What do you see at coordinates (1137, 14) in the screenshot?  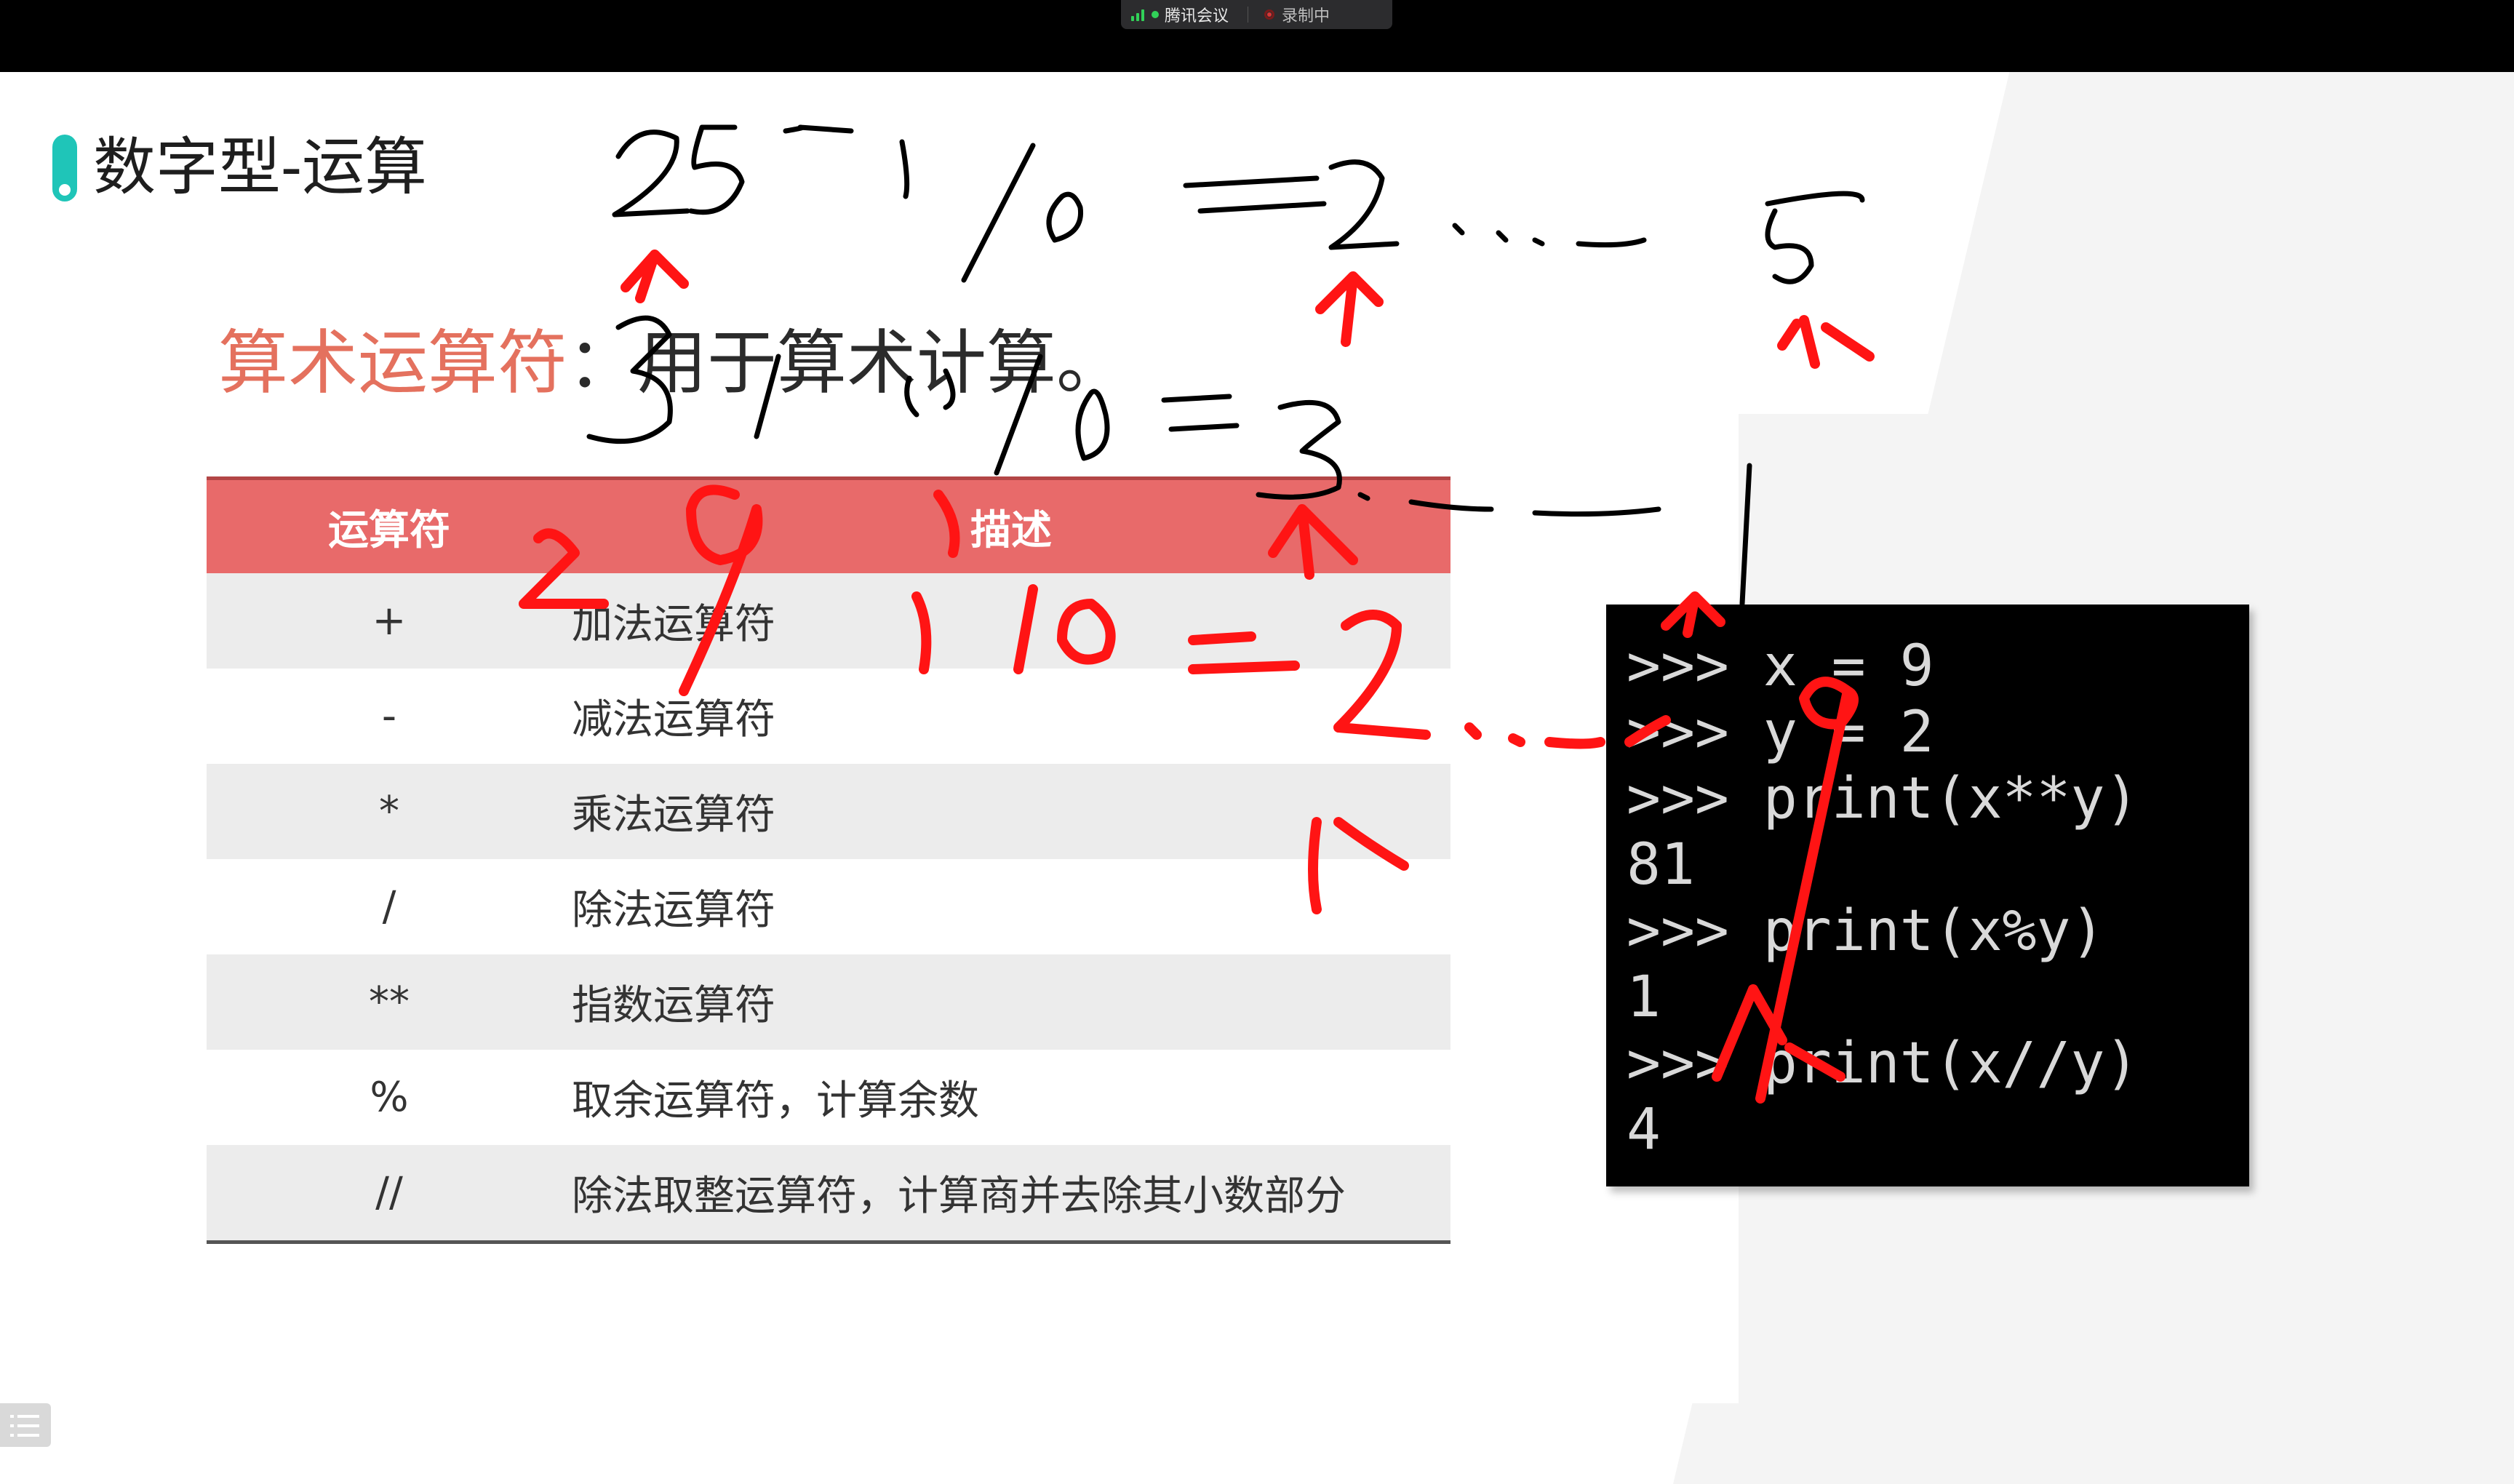 I see `signal-icon` at bounding box center [1137, 14].